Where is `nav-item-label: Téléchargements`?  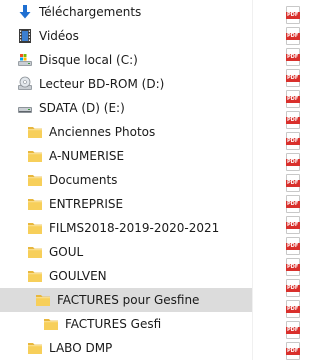
nav-item-label: Téléchargements is located at coordinates (90, 12).